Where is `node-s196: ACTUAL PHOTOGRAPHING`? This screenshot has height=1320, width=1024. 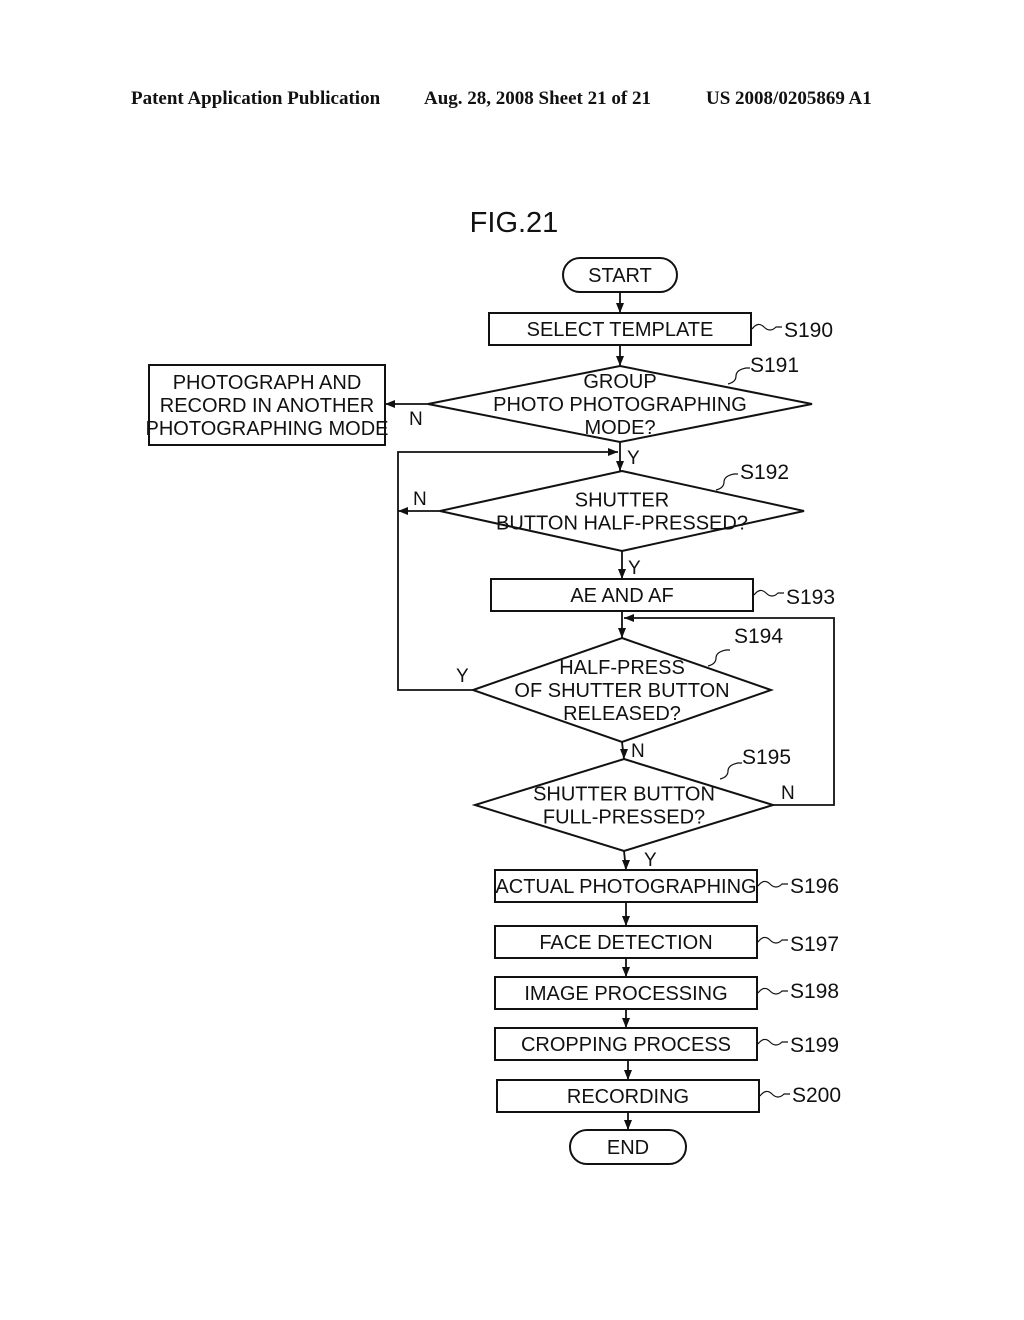 node-s196: ACTUAL PHOTOGRAPHING is located at coordinates (626, 886).